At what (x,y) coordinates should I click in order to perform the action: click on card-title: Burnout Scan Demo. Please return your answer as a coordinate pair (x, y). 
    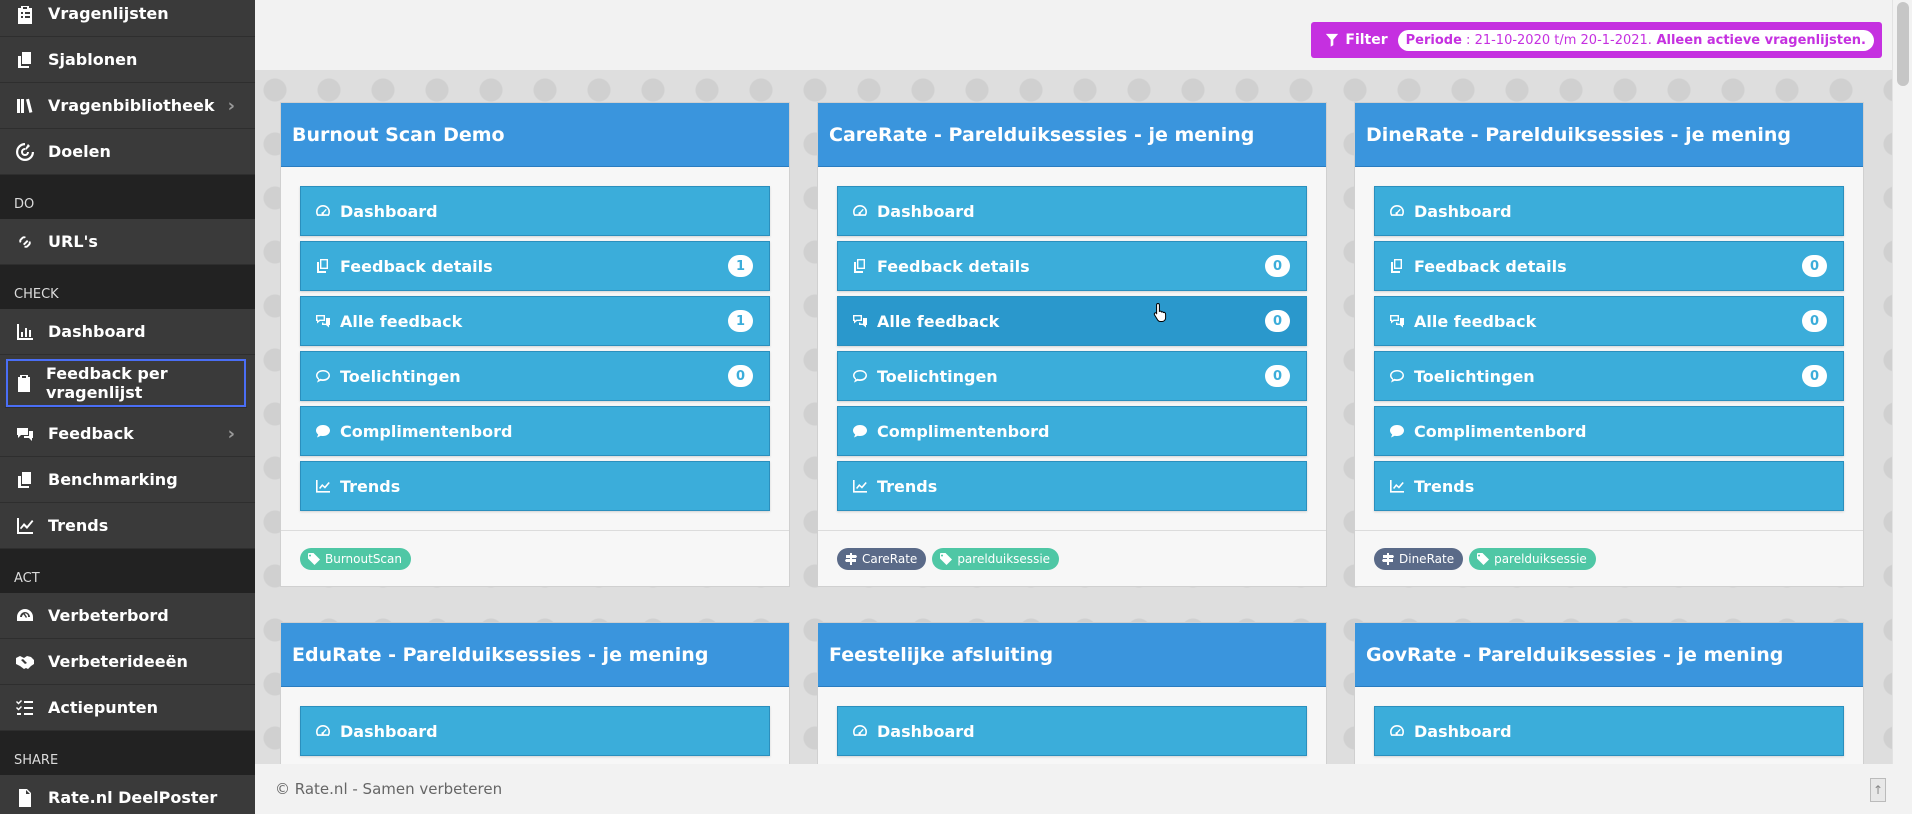
    Looking at the image, I should click on (535, 135).